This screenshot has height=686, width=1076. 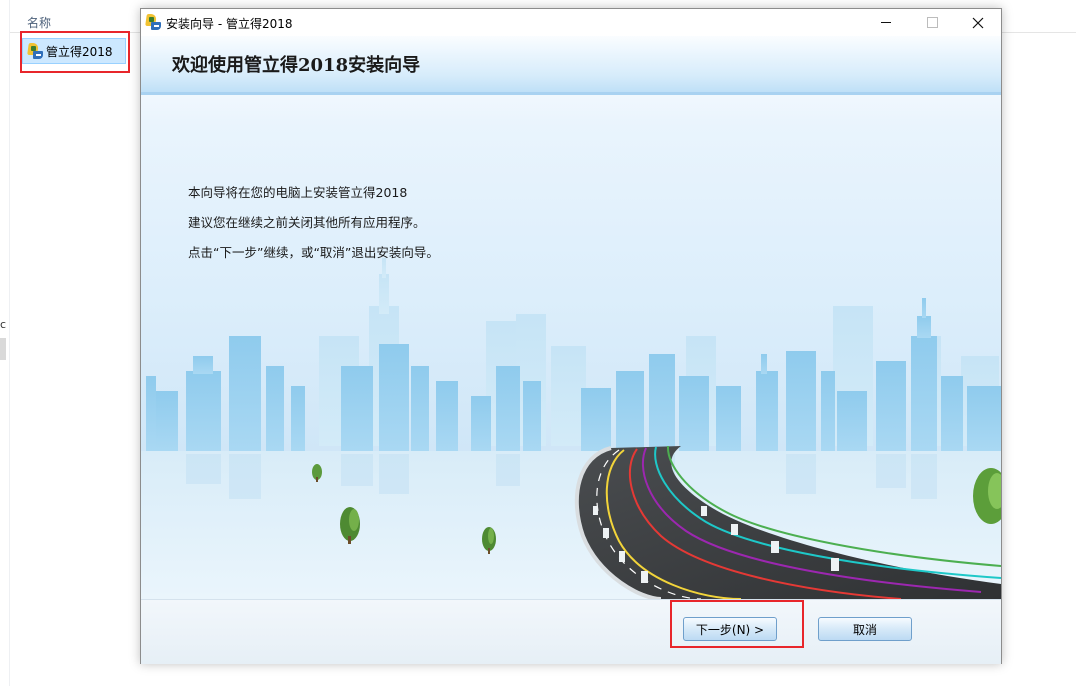 I want to click on minimize-icon, so click(x=886, y=22).